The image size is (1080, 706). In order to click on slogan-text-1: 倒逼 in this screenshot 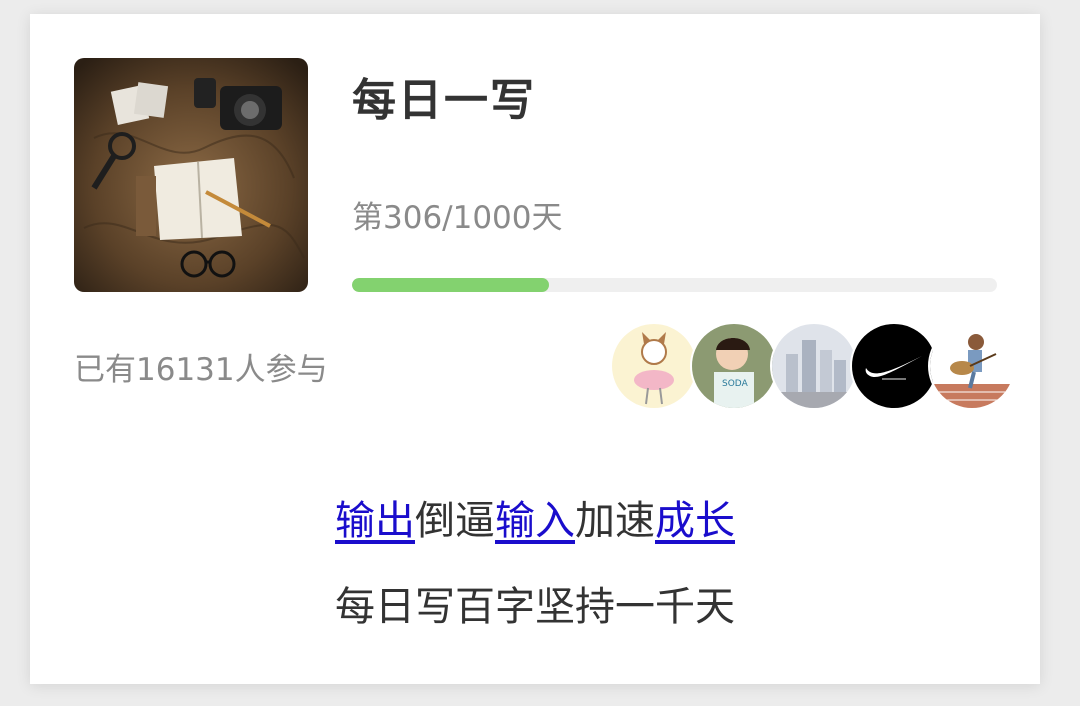, I will do `click(455, 521)`.